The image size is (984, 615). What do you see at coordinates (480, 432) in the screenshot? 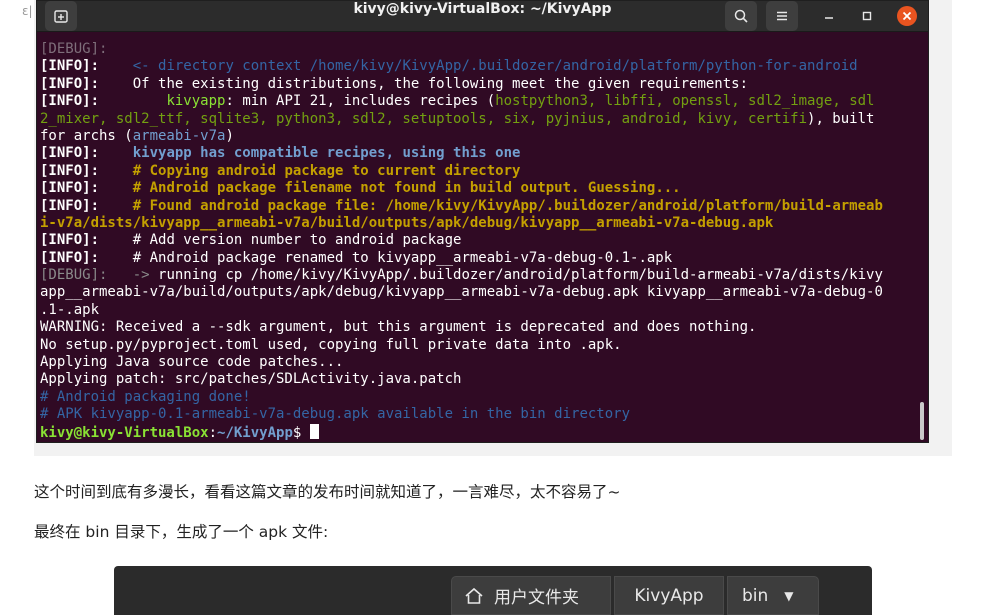
I see `prompt-line: kivy@kivy-VirtualBox:~/KivyApp$` at bounding box center [480, 432].